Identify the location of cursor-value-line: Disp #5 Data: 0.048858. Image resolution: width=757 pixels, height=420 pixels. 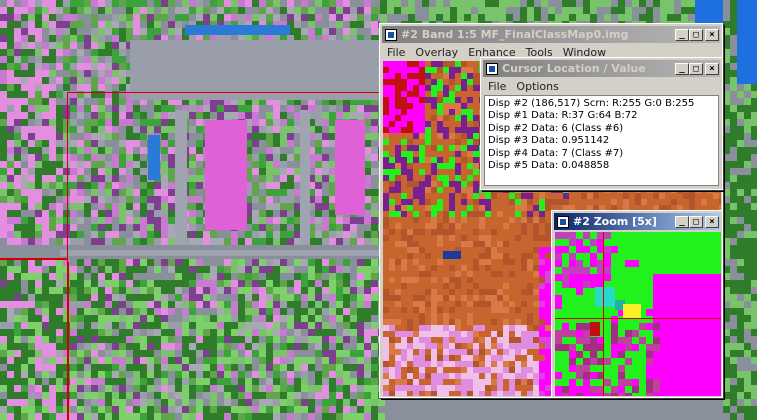
(549, 166).